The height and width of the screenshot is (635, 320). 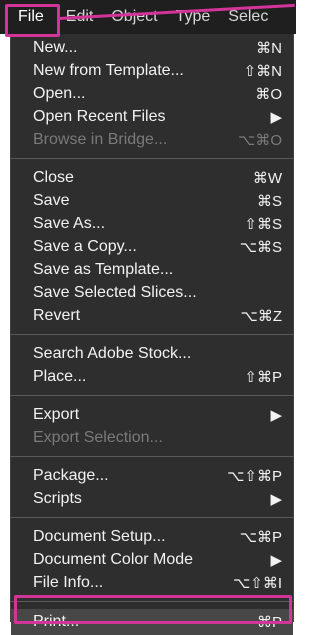 What do you see at coordinates (152, 47) in the screenshot?
I see `menu-item-new: New... ⌘N` at bounding box center [152, 47].